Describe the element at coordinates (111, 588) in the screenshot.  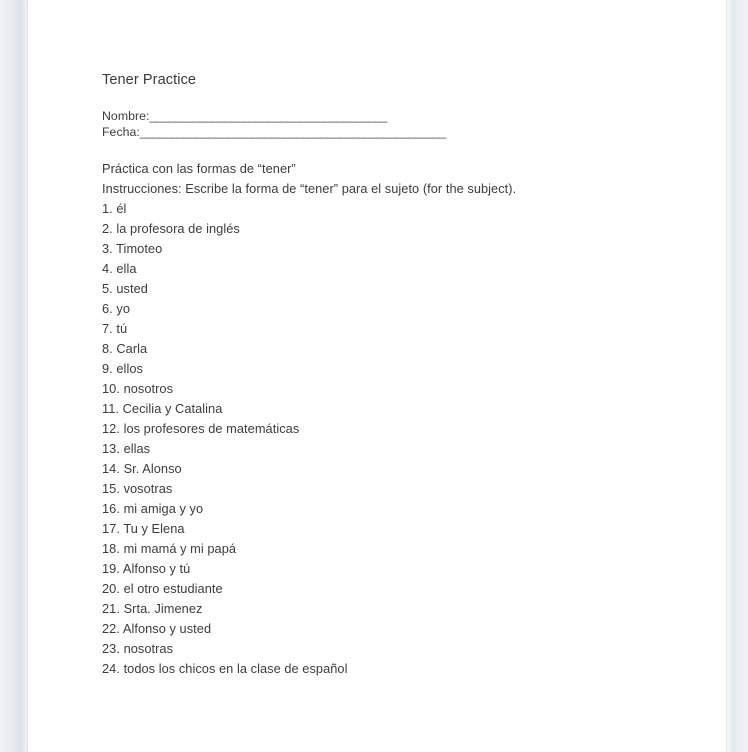
I see `list-item-number: 20.` at that location.